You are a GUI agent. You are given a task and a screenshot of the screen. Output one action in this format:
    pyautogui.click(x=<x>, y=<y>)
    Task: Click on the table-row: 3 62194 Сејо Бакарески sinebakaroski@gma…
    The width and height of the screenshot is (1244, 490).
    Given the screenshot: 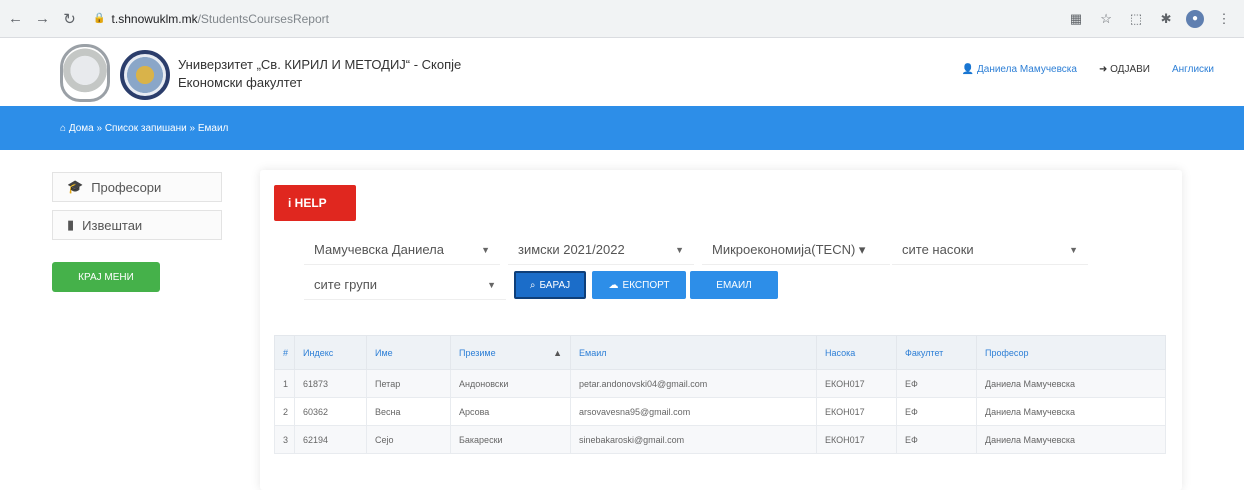 What is the action you would take?
    pyautogui.click(x=720, y=439)
    